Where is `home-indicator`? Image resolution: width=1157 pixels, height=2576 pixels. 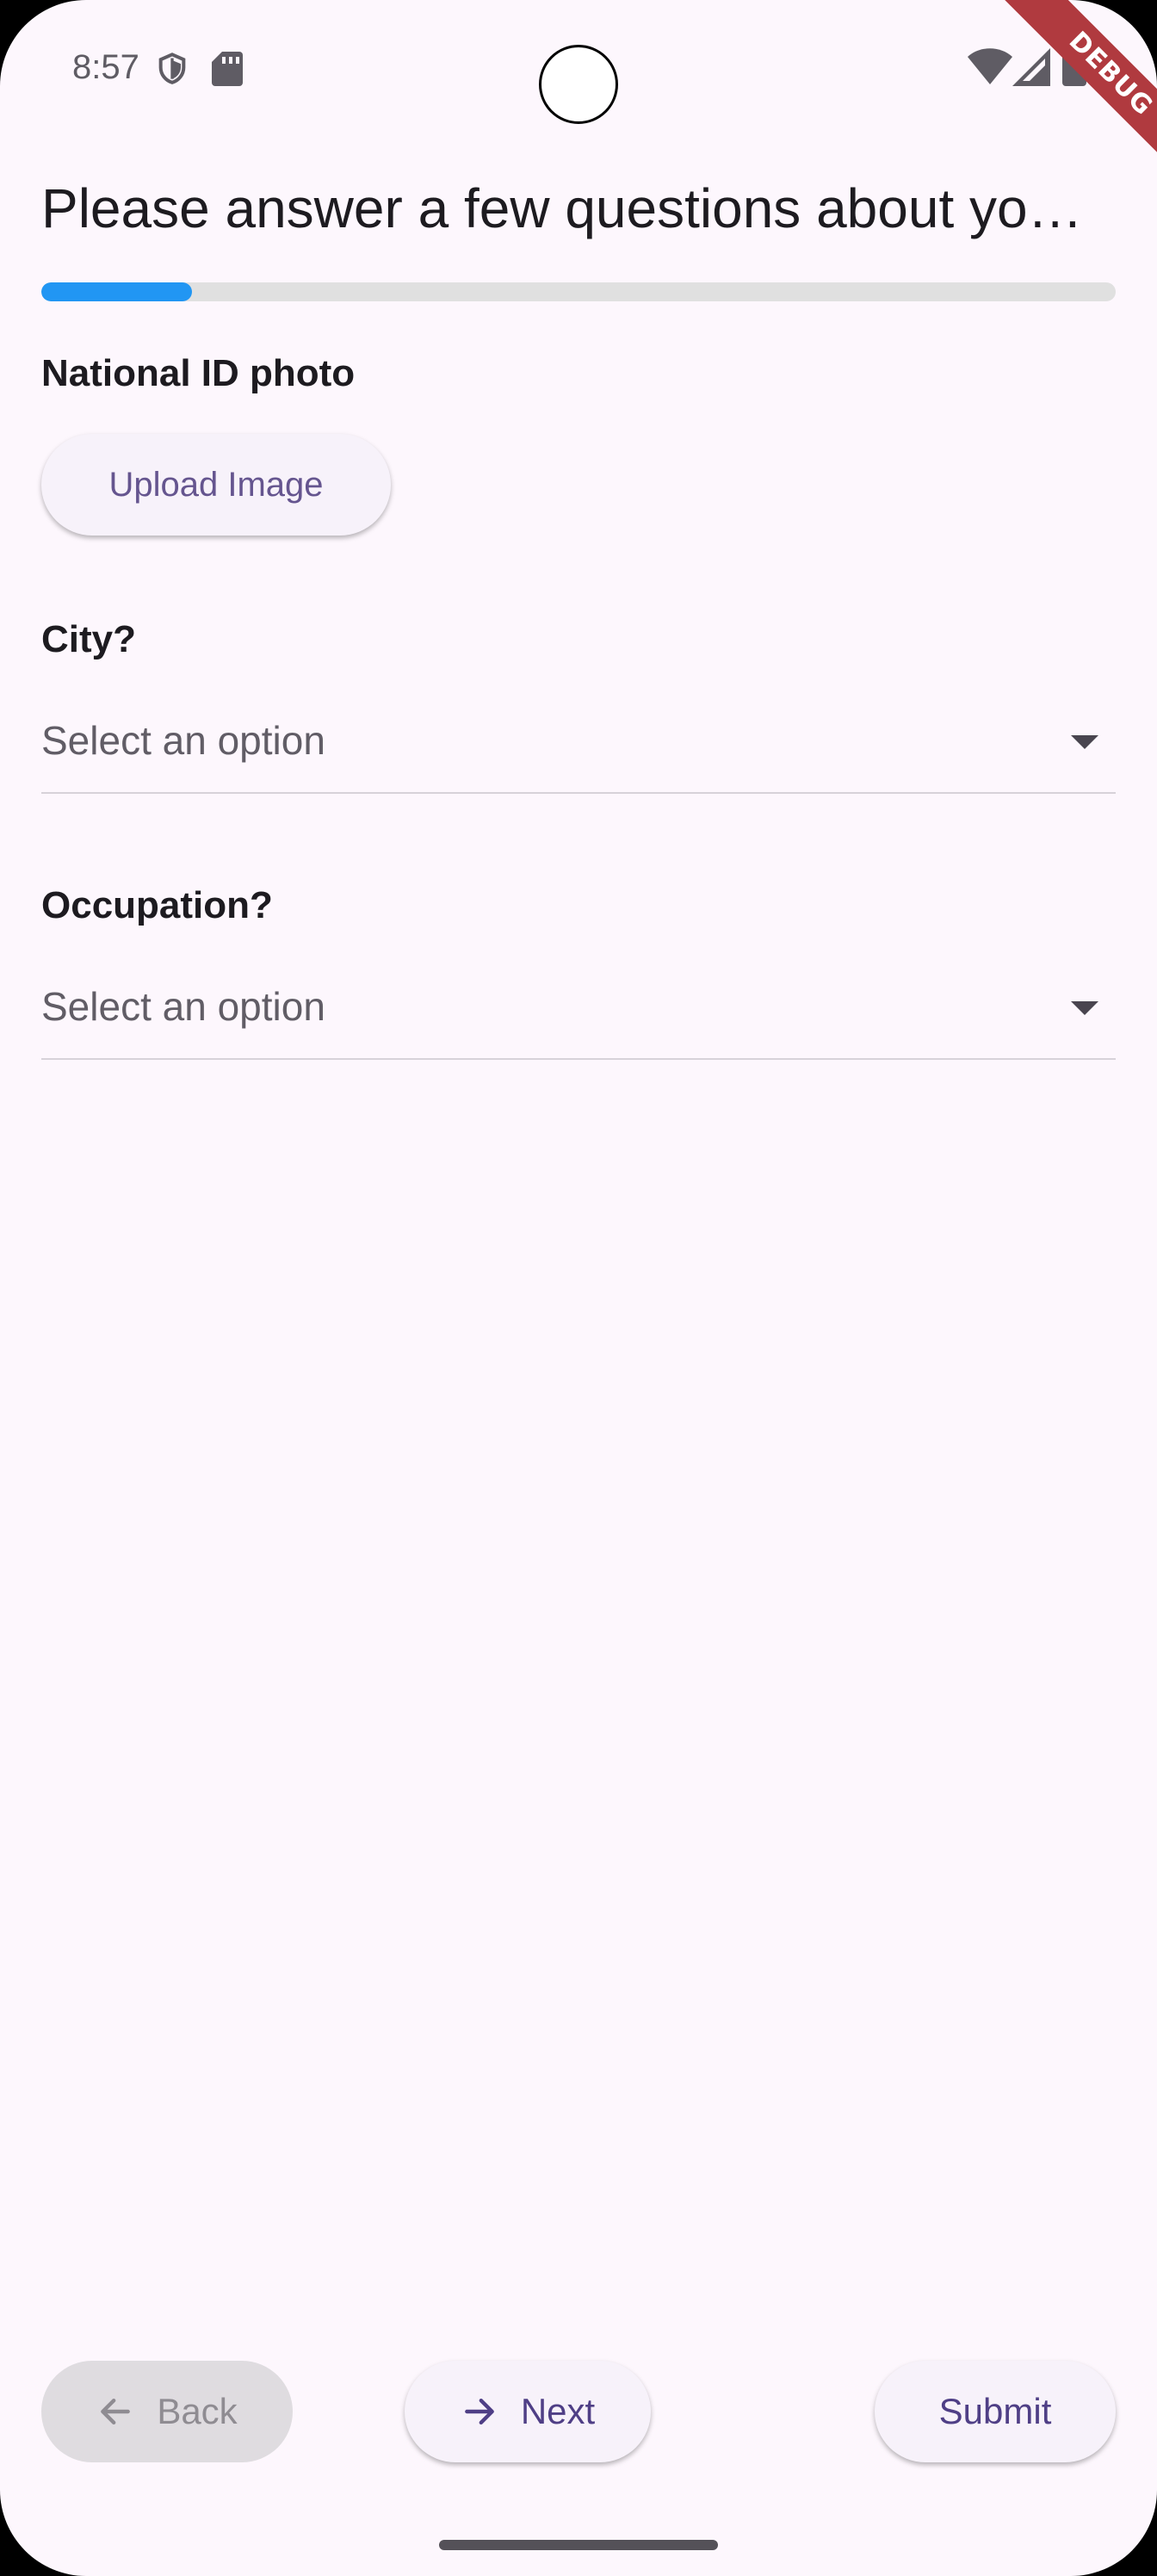
home-indicator is located at coordinates (579, 2545).